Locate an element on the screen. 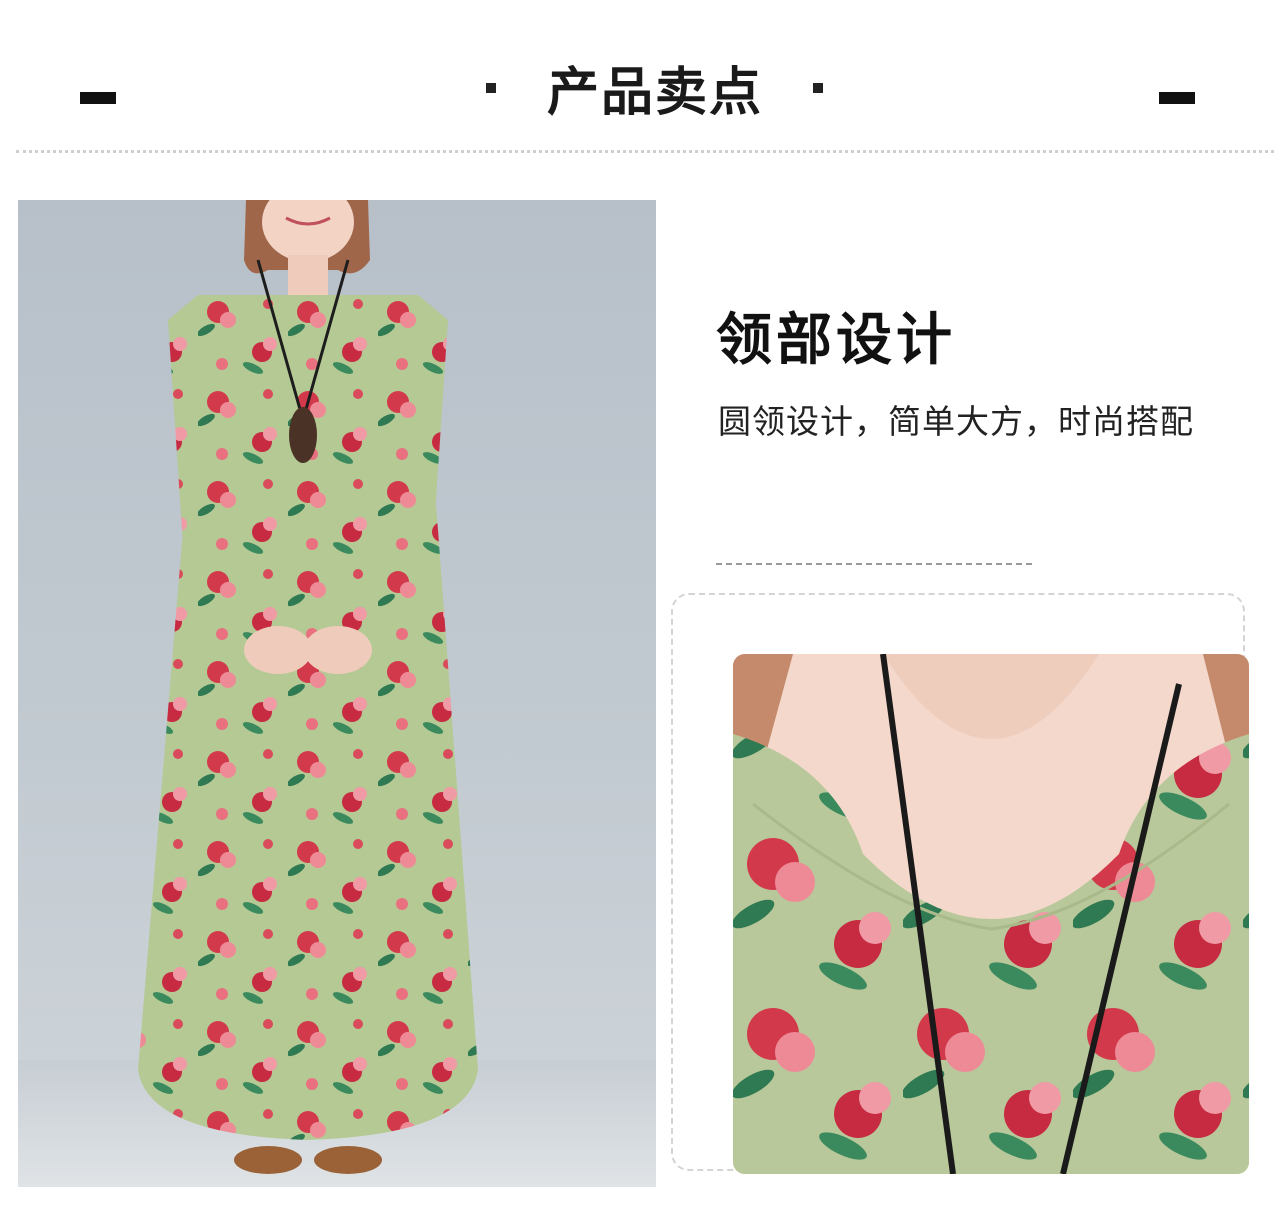 The width and height of the screenshot is (1280, 1205). header-dash-right is located at coordinates (1177, 98).